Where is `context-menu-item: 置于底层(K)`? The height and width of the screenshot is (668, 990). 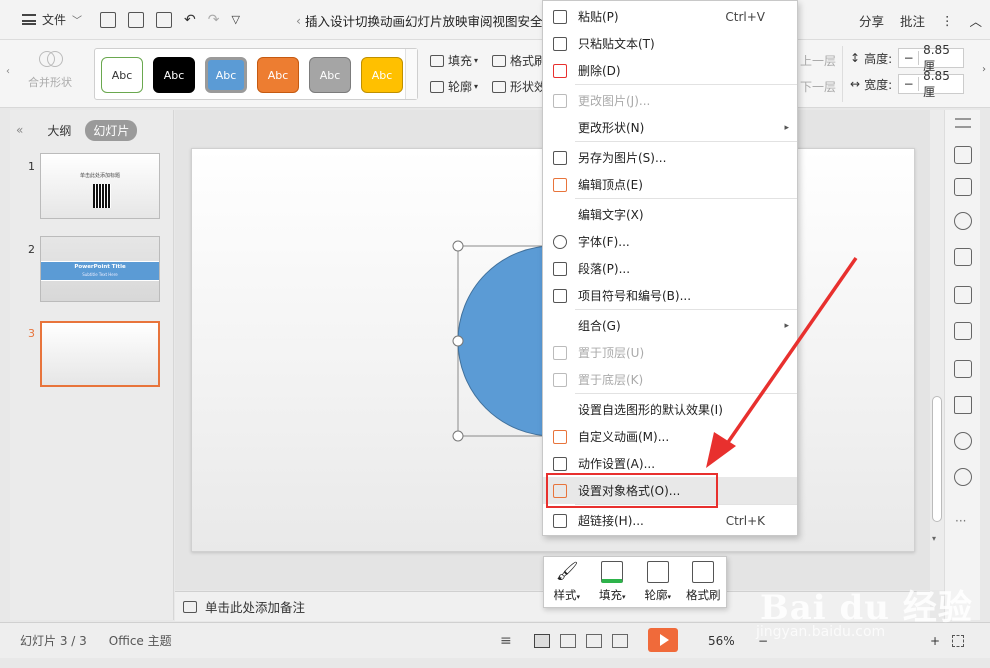 context-menu-item: 置于底层(K) is located at coordinates (670, 379).